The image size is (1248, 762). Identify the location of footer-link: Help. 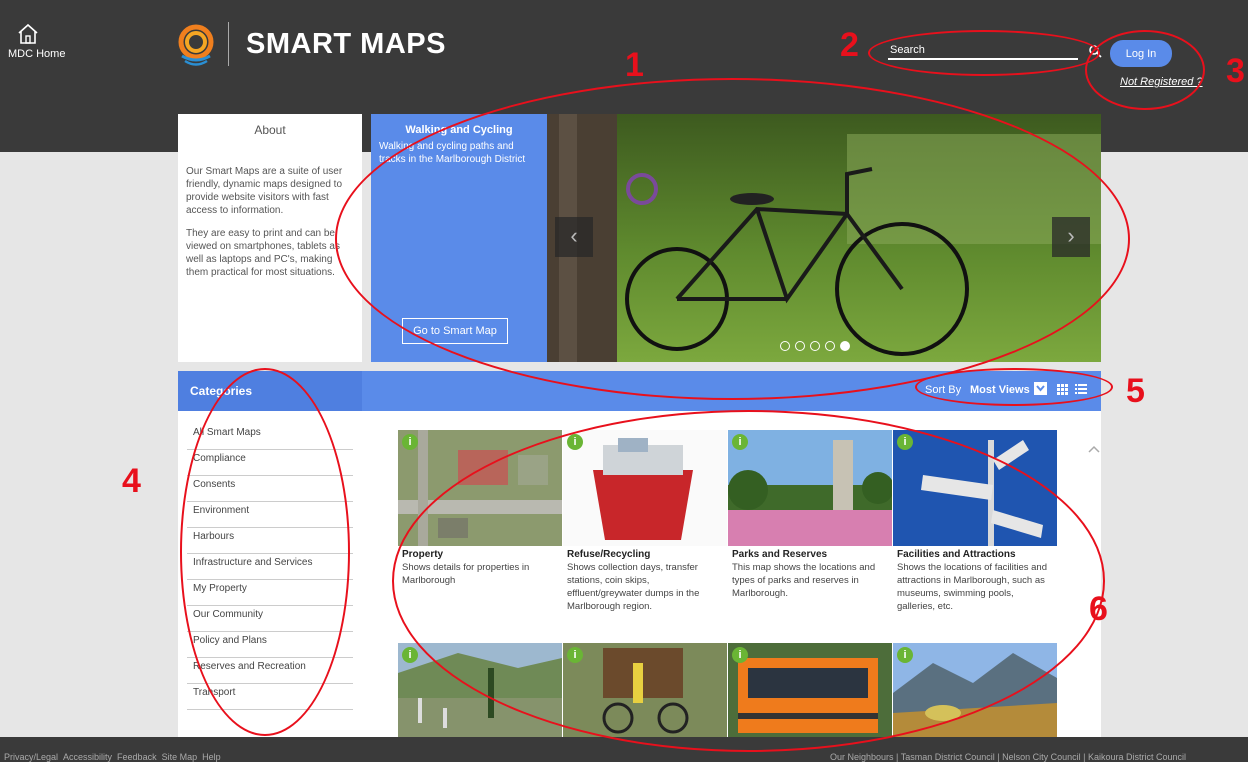
(211, 757).